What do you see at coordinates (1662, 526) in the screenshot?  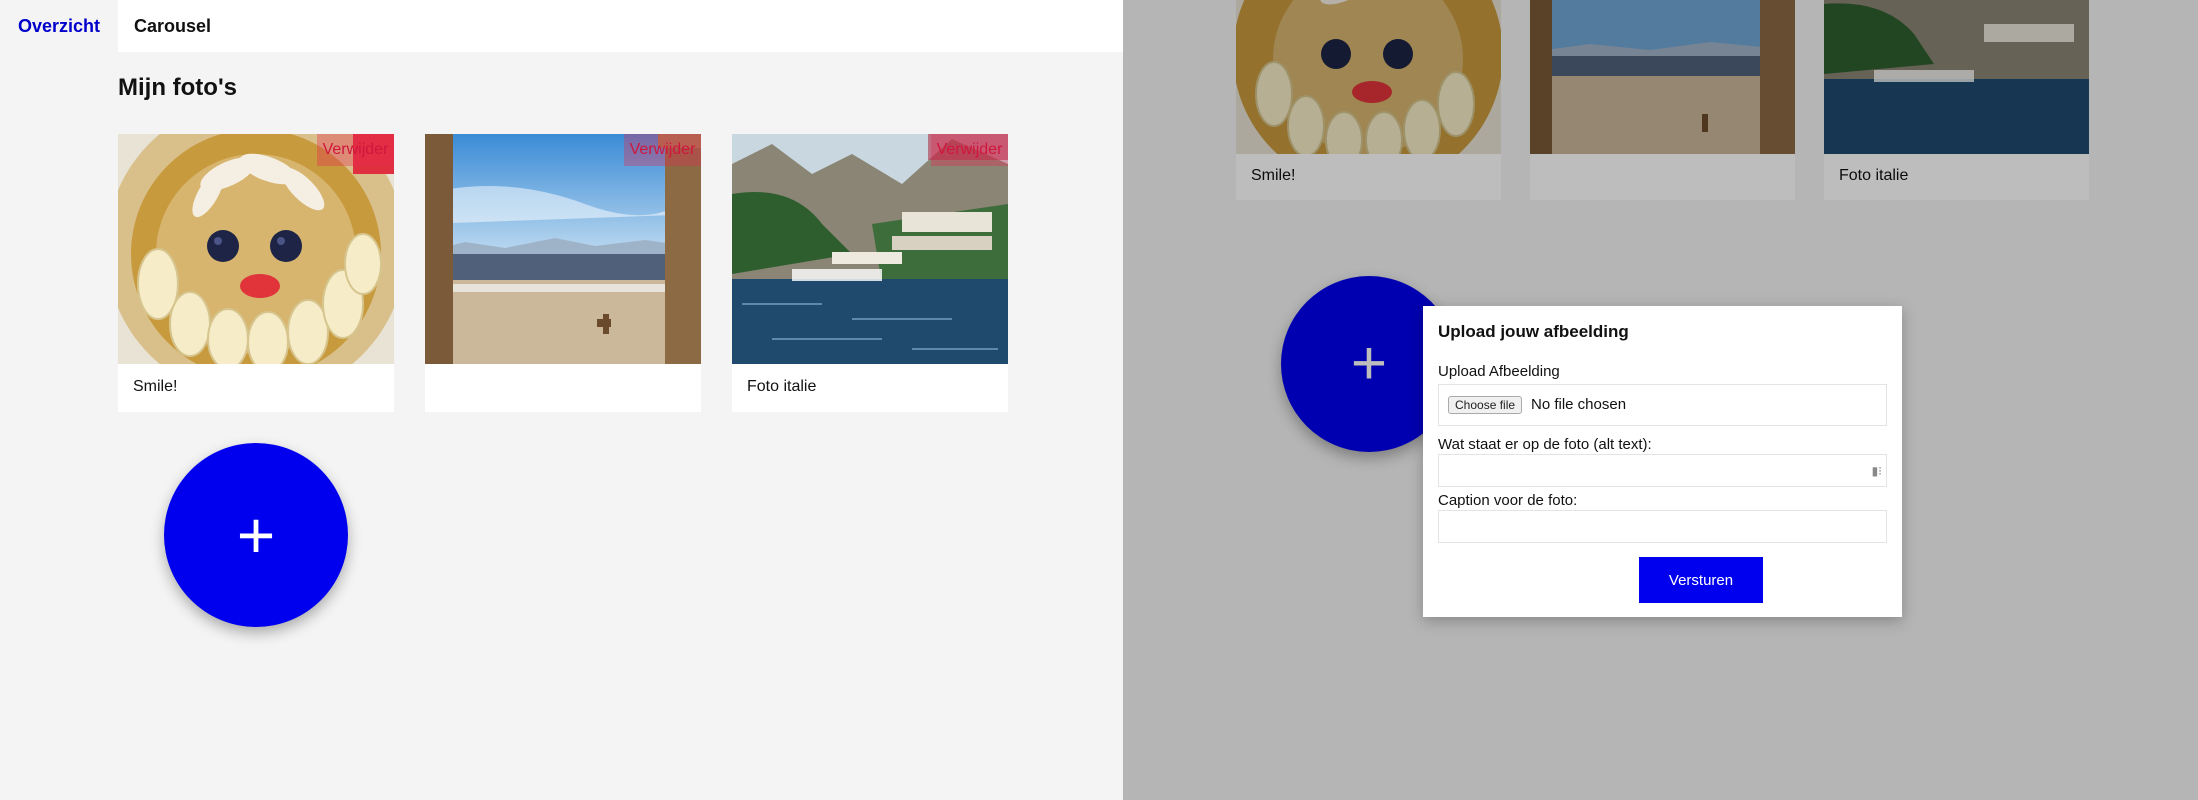 I see `caption-input` at bounding box center [1662, 526].